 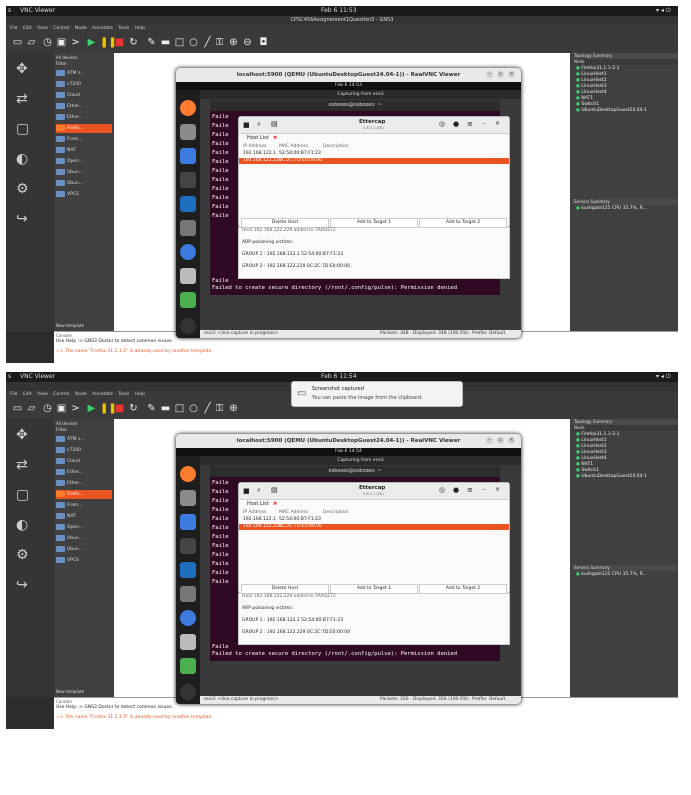 I want to click on guest-clock: Feb 6 14:54, so click(x=348, y=451).